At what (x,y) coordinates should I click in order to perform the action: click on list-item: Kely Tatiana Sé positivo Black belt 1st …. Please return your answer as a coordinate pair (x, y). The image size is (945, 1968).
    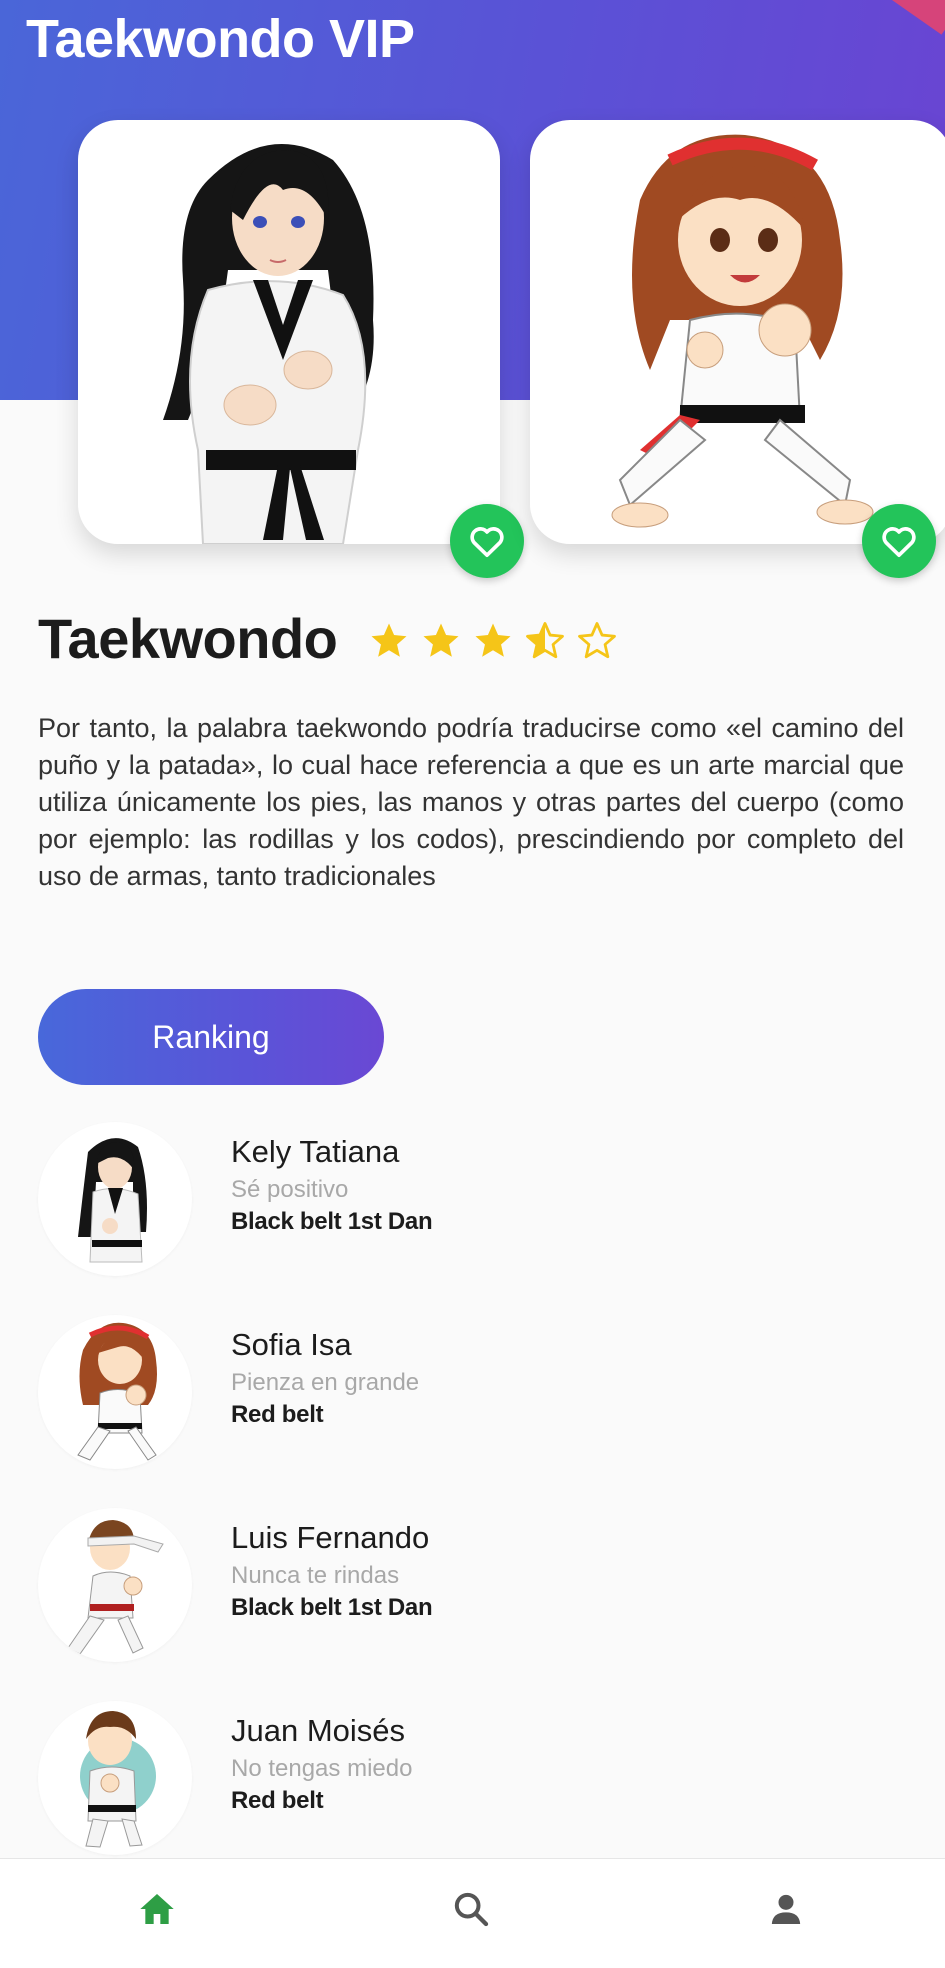
    Looking at the image, I should click on (468, 1218).